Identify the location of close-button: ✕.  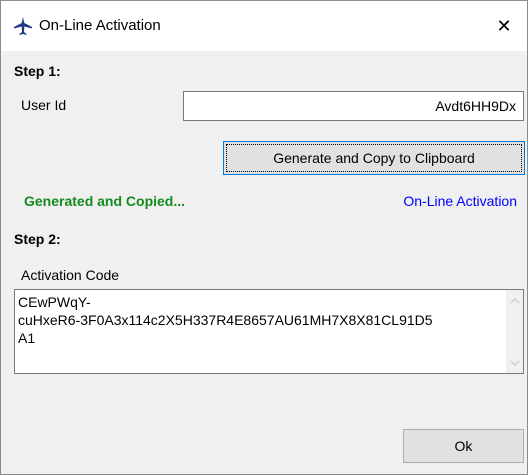
(504, 26).